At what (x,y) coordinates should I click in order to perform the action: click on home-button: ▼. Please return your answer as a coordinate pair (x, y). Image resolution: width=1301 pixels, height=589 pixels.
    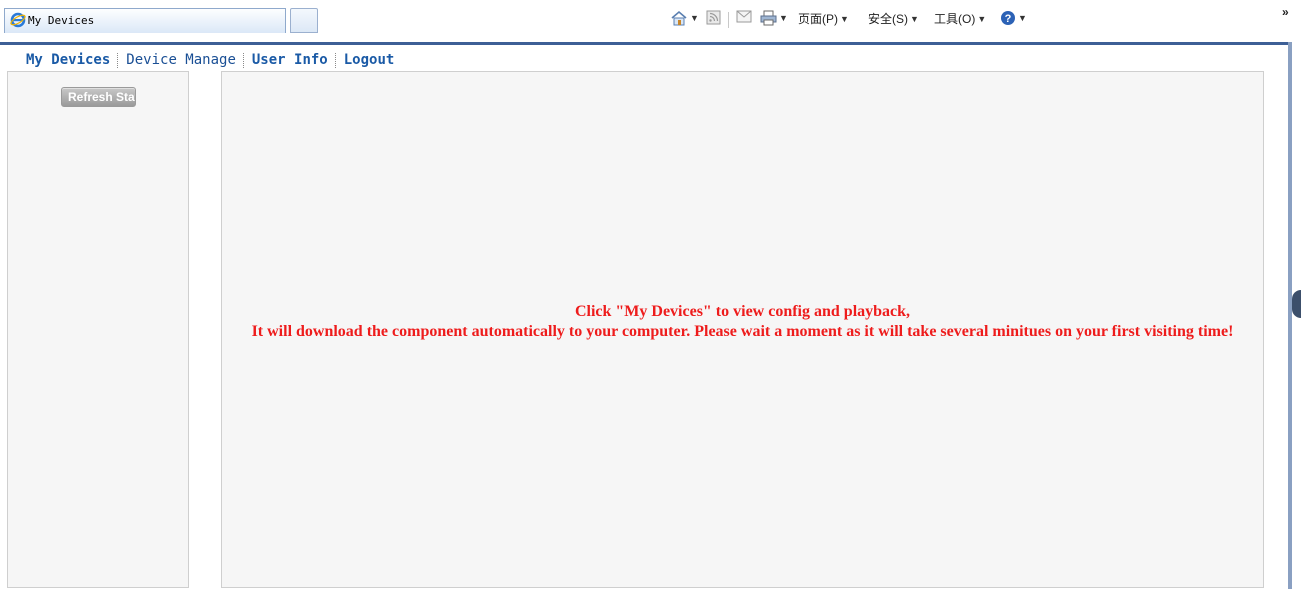
    Looking at the image, I should click on (684, 18).